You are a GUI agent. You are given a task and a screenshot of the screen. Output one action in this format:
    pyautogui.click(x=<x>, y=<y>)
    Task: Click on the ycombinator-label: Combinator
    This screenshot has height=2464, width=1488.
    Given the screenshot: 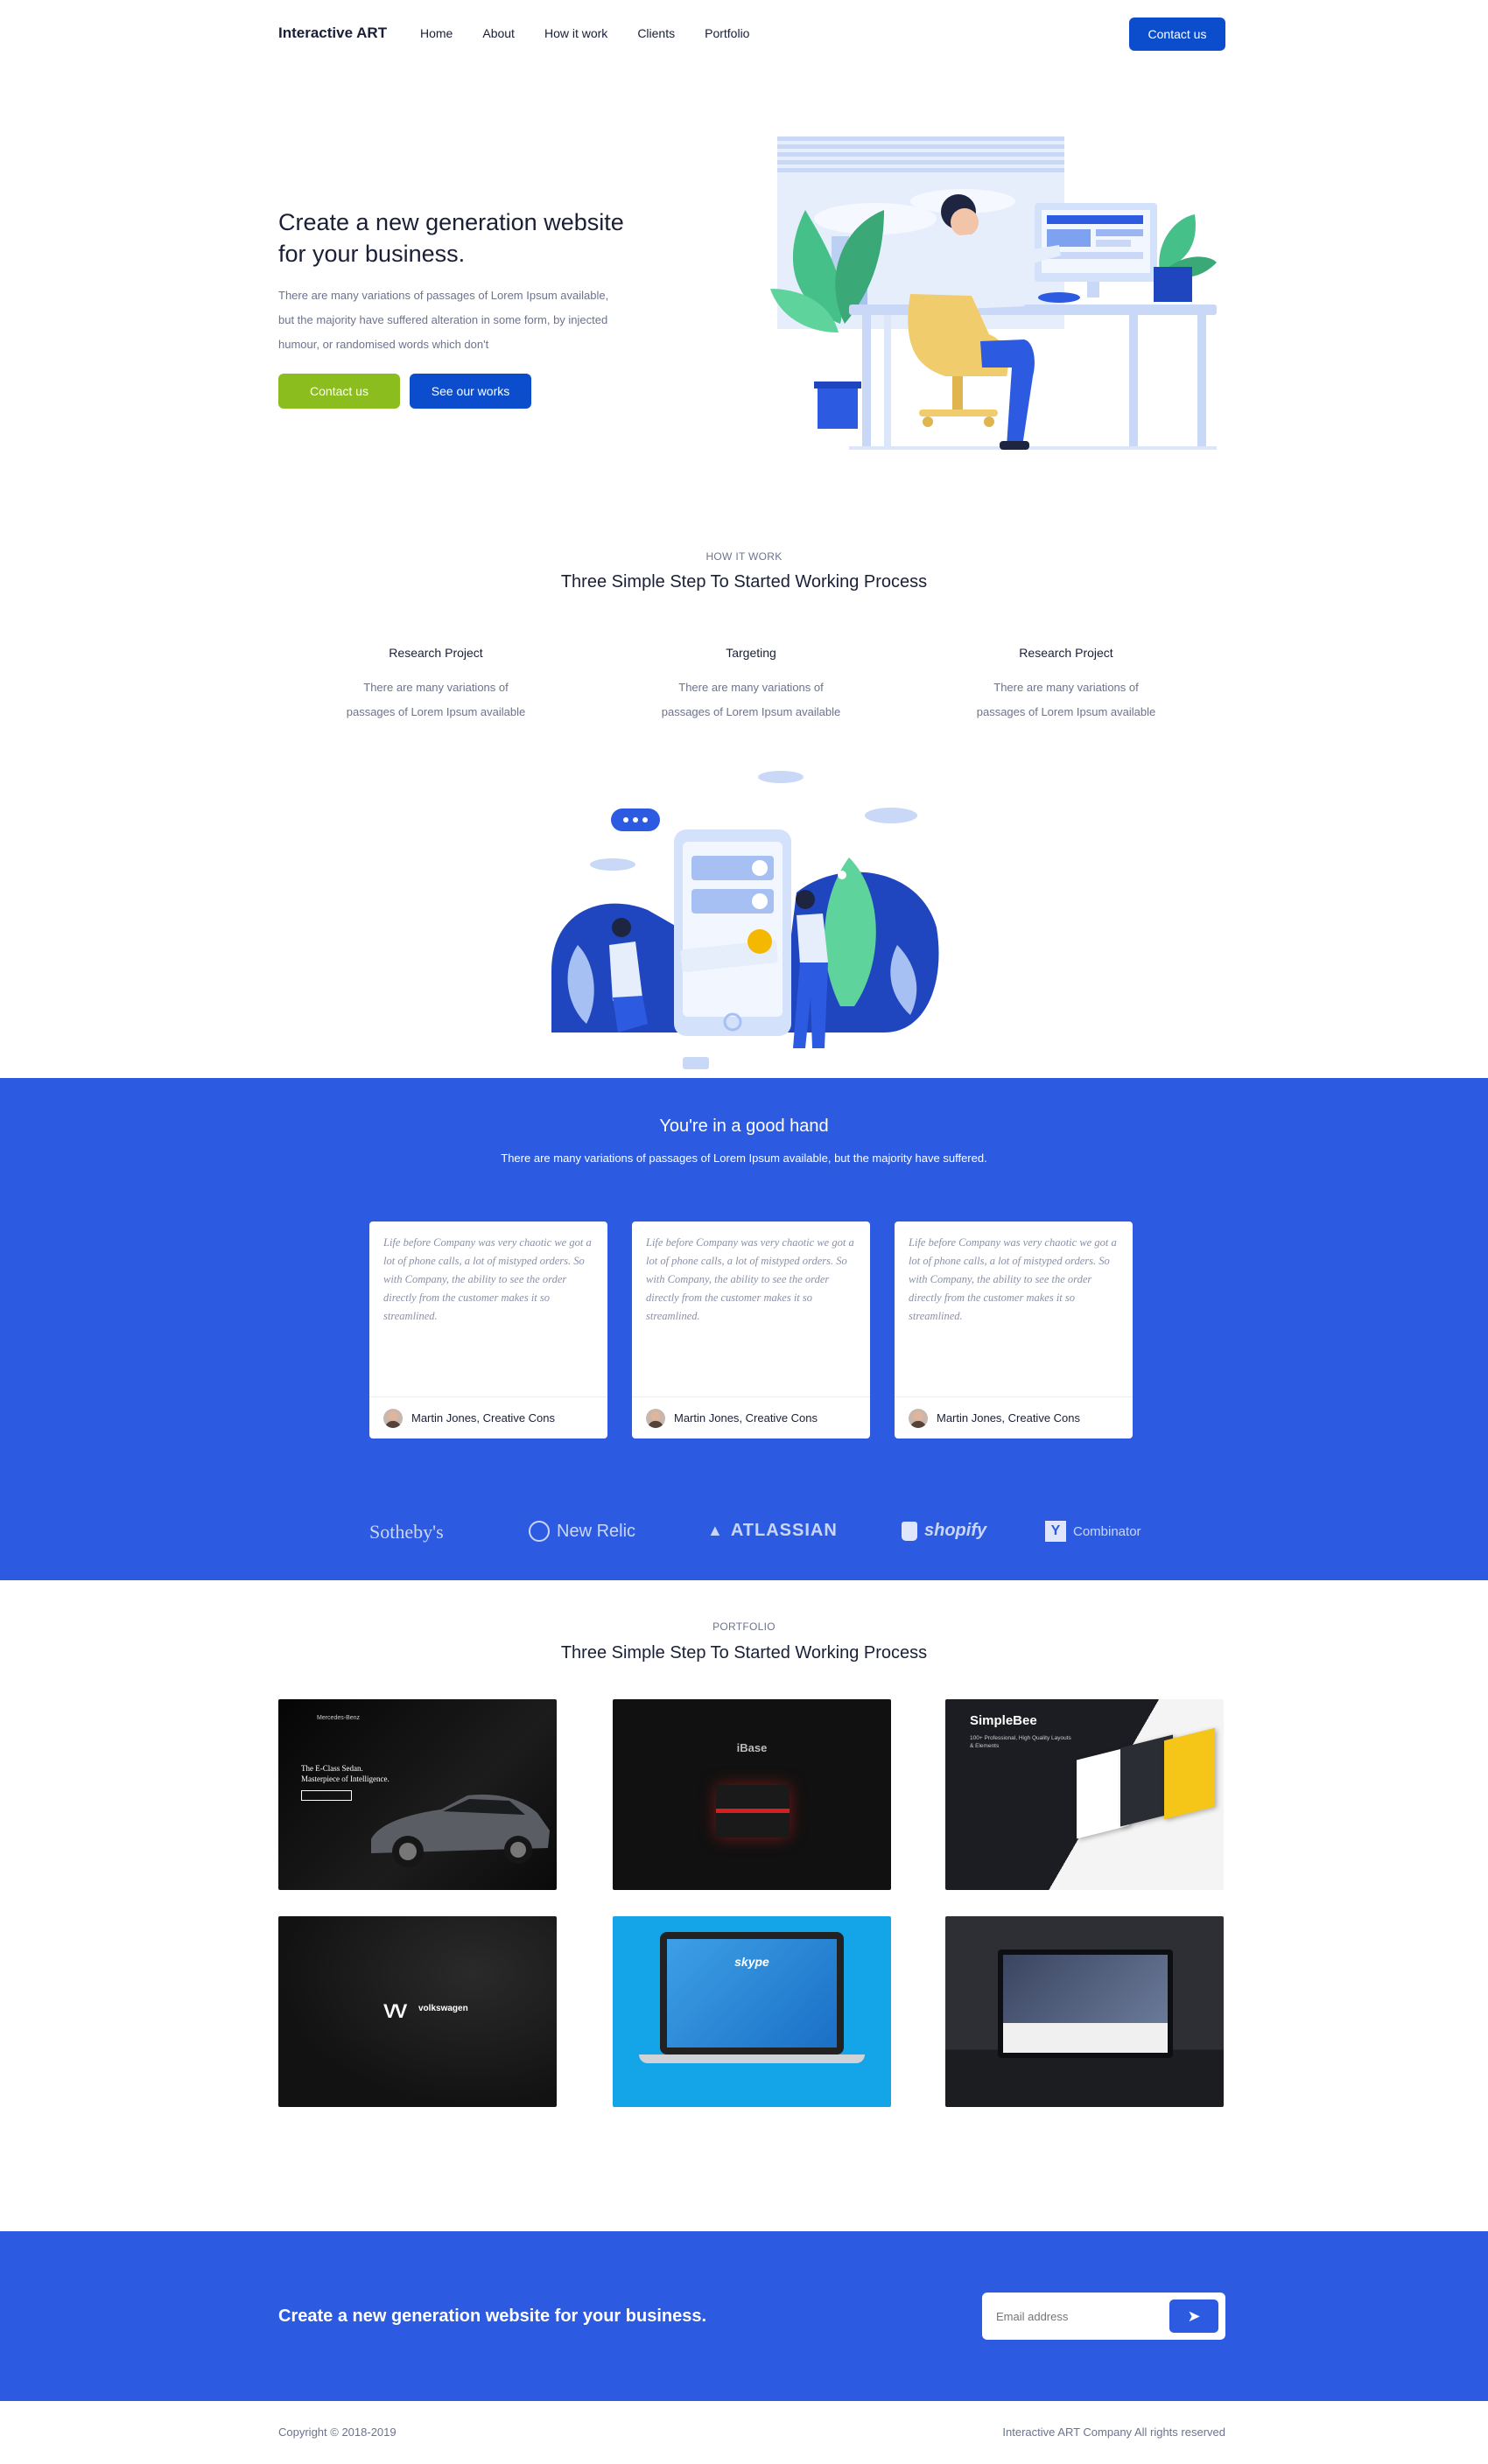 What is the action you would take?
    pyautogui.click(x=1107, y=1531)
    